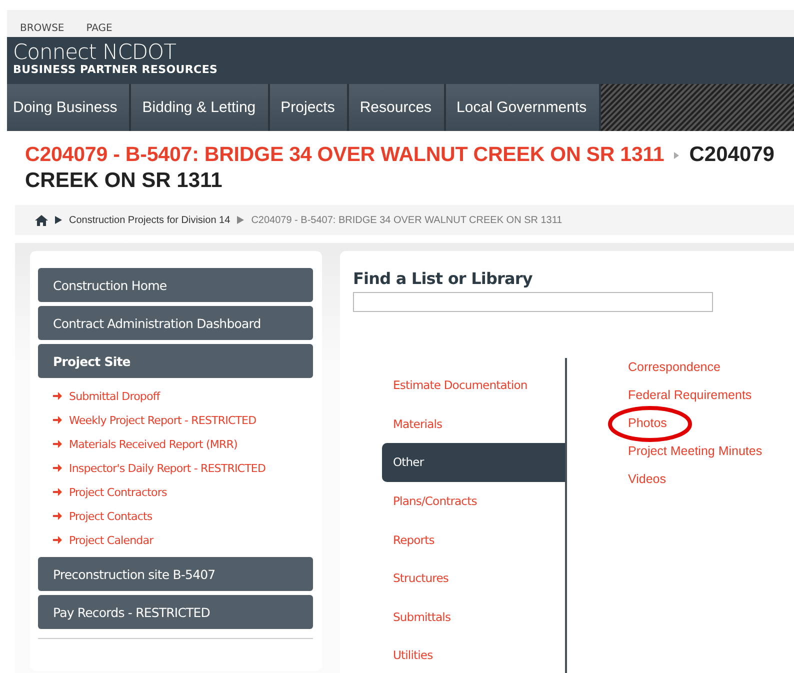  Describe the element at coordinates (162, 420) in the screenshot. I see `sidebar-link: Weekly Project Report - RESTRICTED` at that location.